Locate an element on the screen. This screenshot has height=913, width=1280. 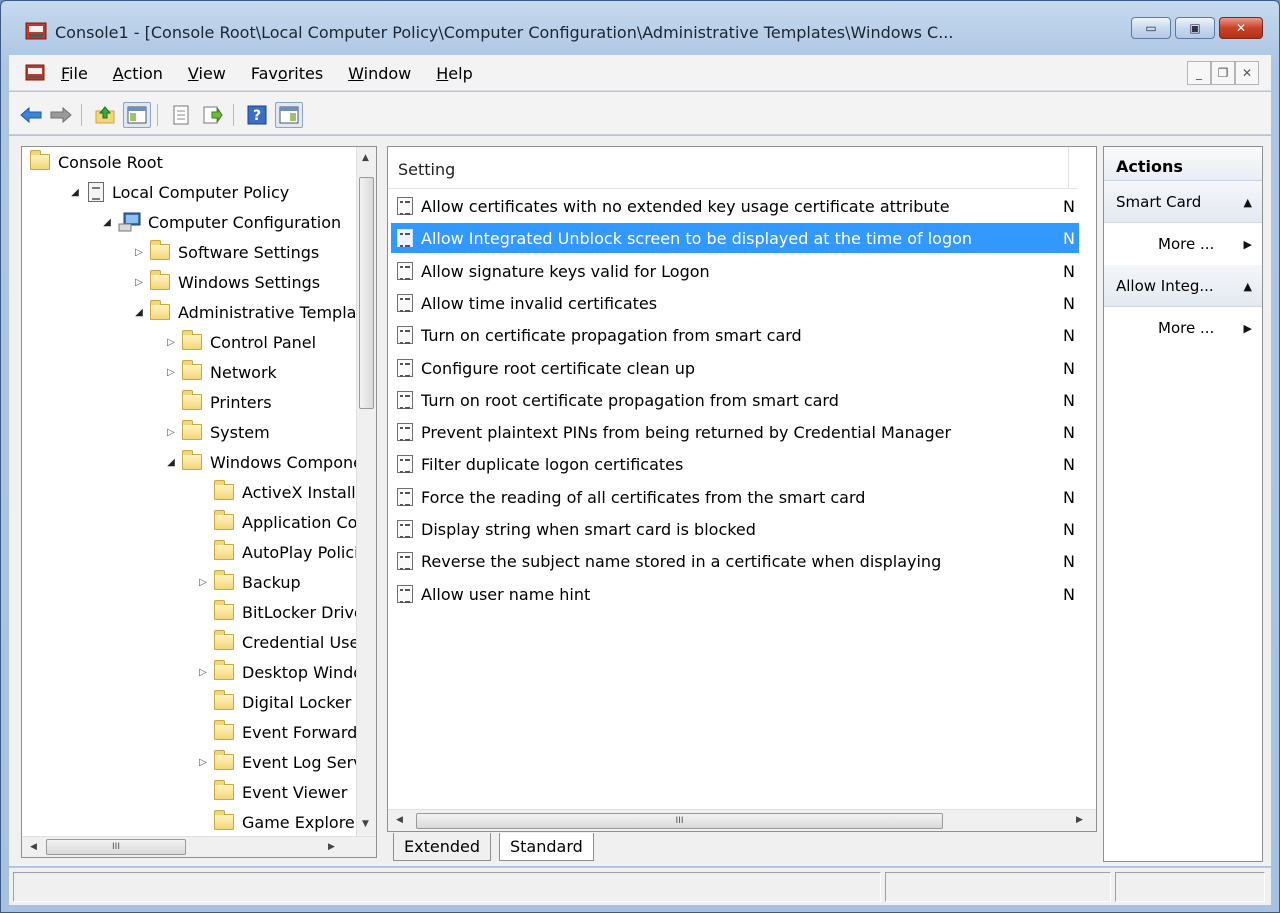
tab-standard: Standard is located at coordinates (546, 847).